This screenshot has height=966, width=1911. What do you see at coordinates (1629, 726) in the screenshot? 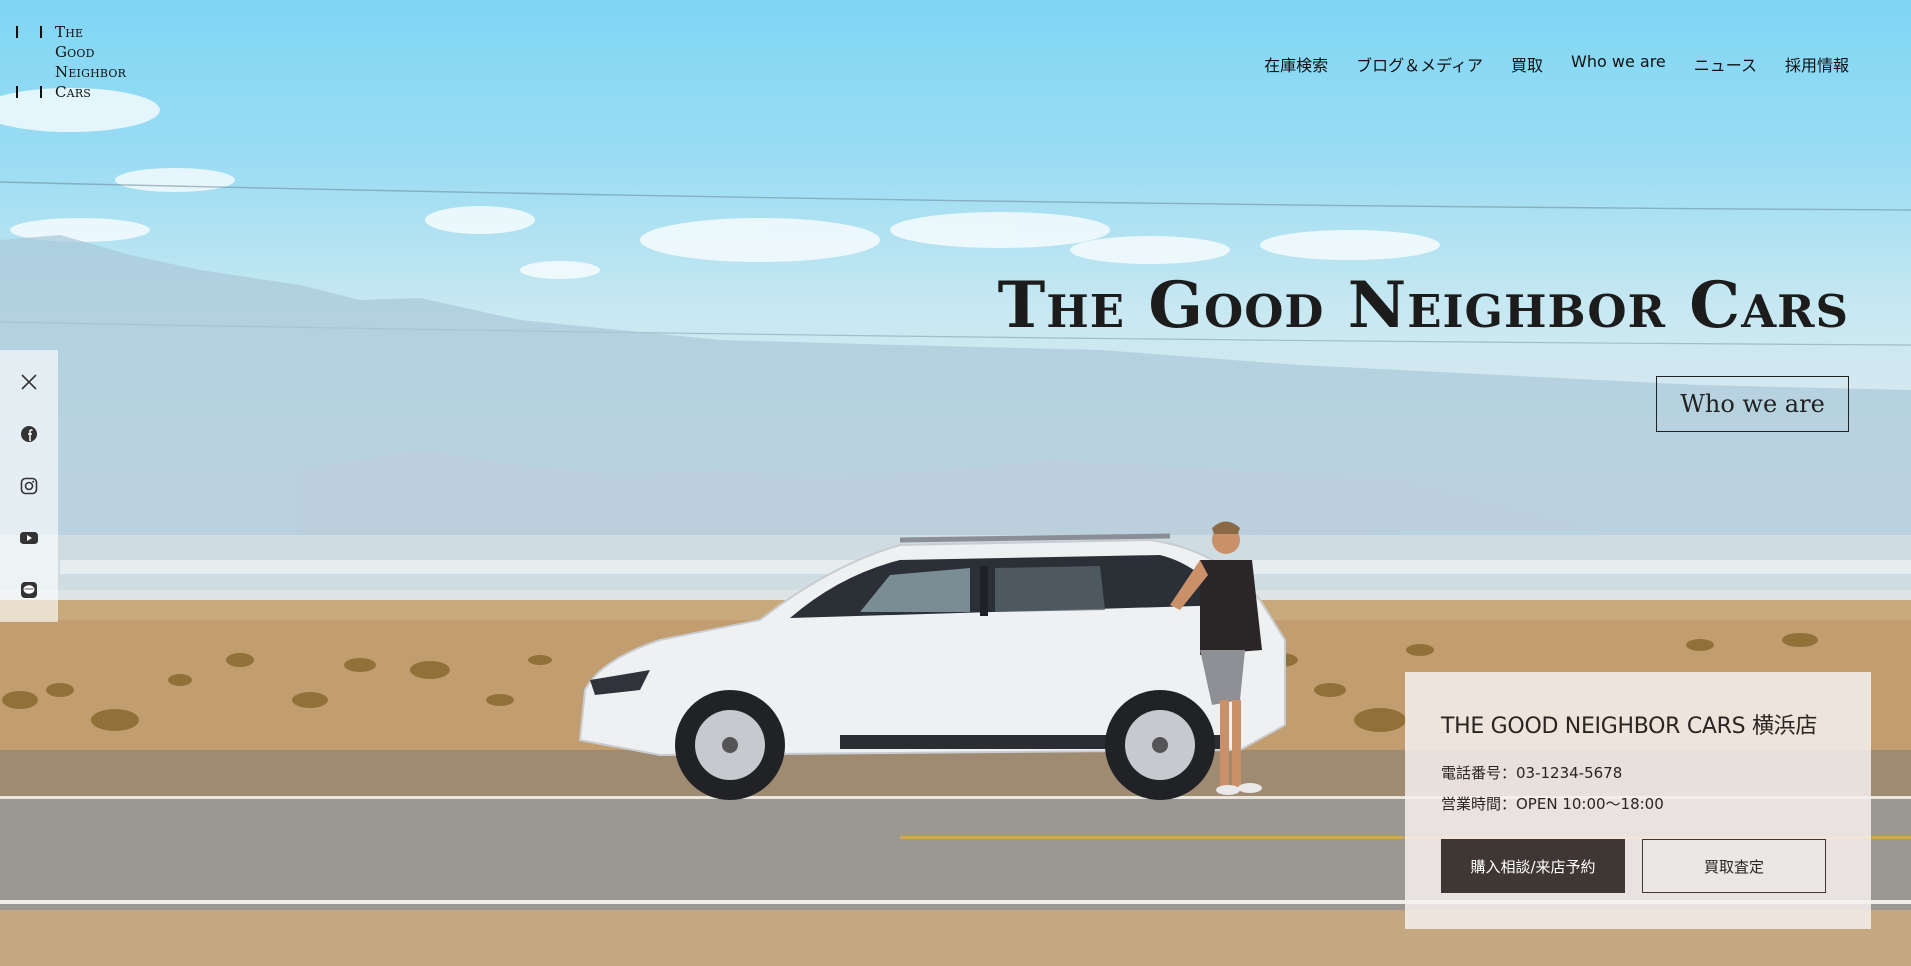
I see `store-name: THE GOOD NEIGHBOR CARS 横浜店` at bounding box center [1629, 726].